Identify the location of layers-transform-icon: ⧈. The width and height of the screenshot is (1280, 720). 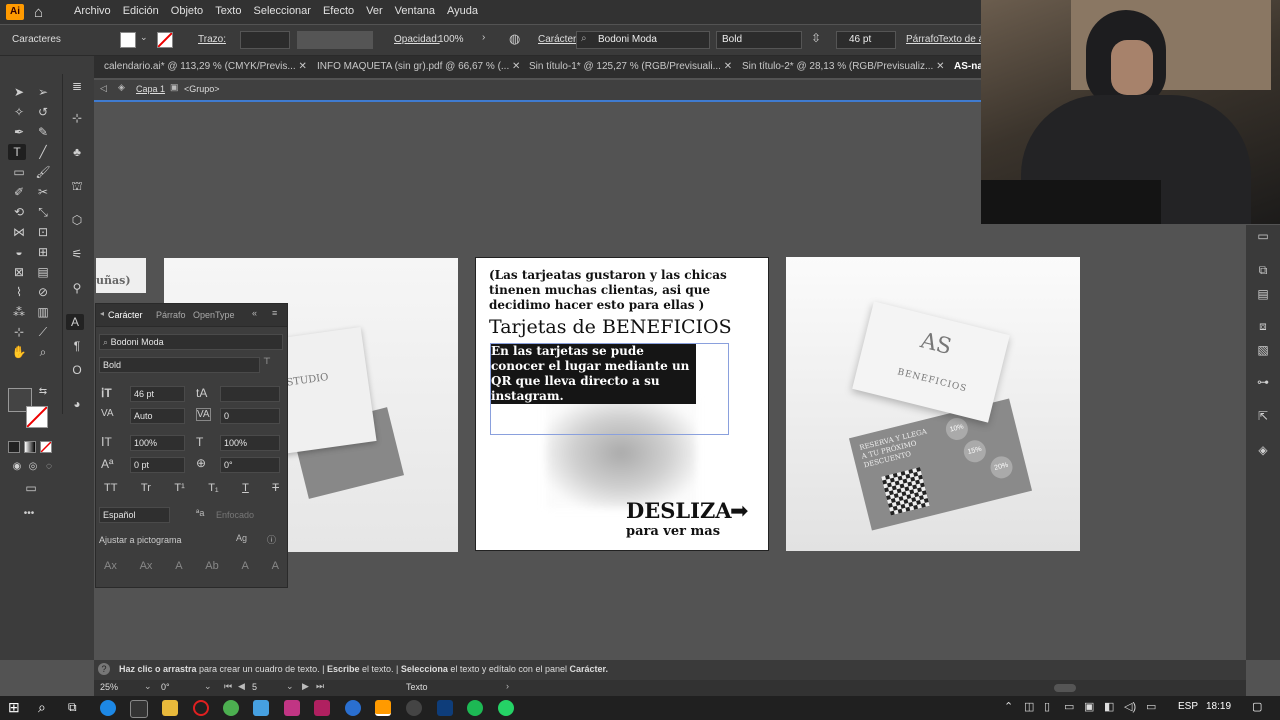
(1263, 327).